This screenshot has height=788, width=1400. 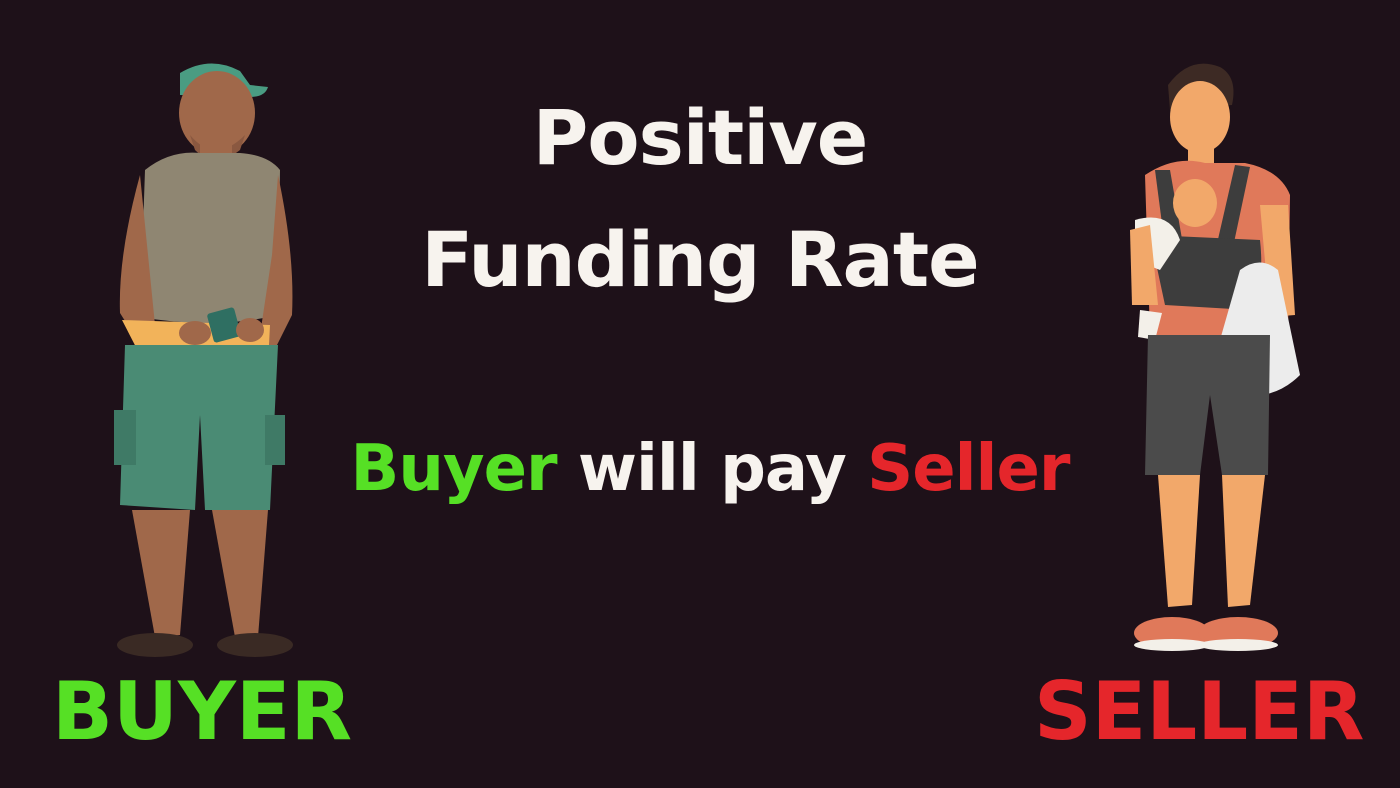 What do you see at coordinates (700, 259) in the screenshot?
I see `title-line-2: Funding Rate` at bounding box center [700, 259].